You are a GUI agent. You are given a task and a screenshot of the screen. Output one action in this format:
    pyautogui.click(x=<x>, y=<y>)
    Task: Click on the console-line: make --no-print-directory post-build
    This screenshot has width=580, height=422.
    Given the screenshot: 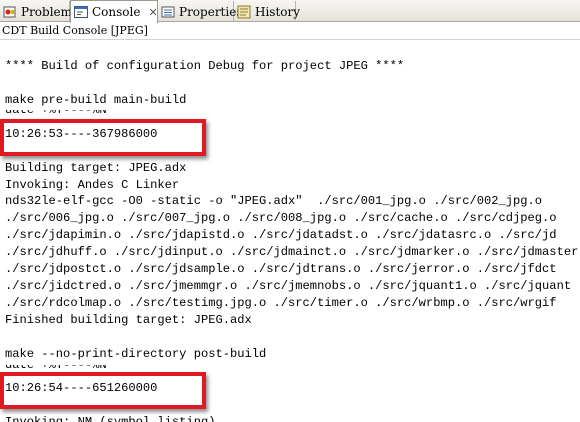 What is the action you would take?
    pyautogui.click(x=136, y=354)
    